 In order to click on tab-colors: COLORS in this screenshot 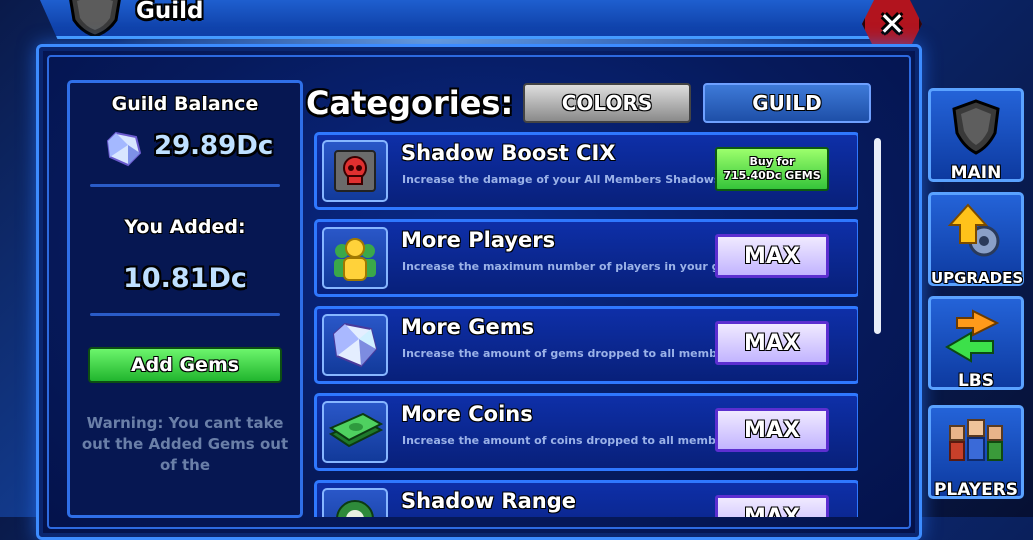, I will do `click(607, 103)`.